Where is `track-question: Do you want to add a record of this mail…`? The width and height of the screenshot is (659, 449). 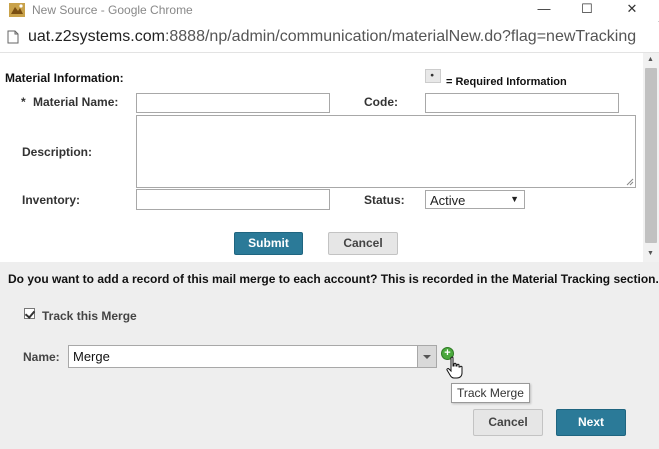
track-question: Do you want to add a record of this mail… is located at coordinates (333, 279).